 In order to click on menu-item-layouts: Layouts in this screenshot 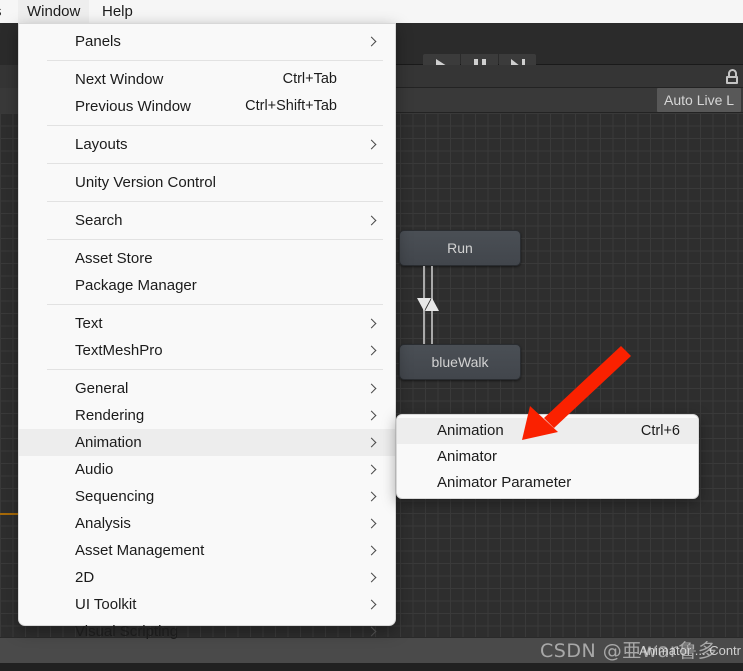, I will do `click(207, 144)`.